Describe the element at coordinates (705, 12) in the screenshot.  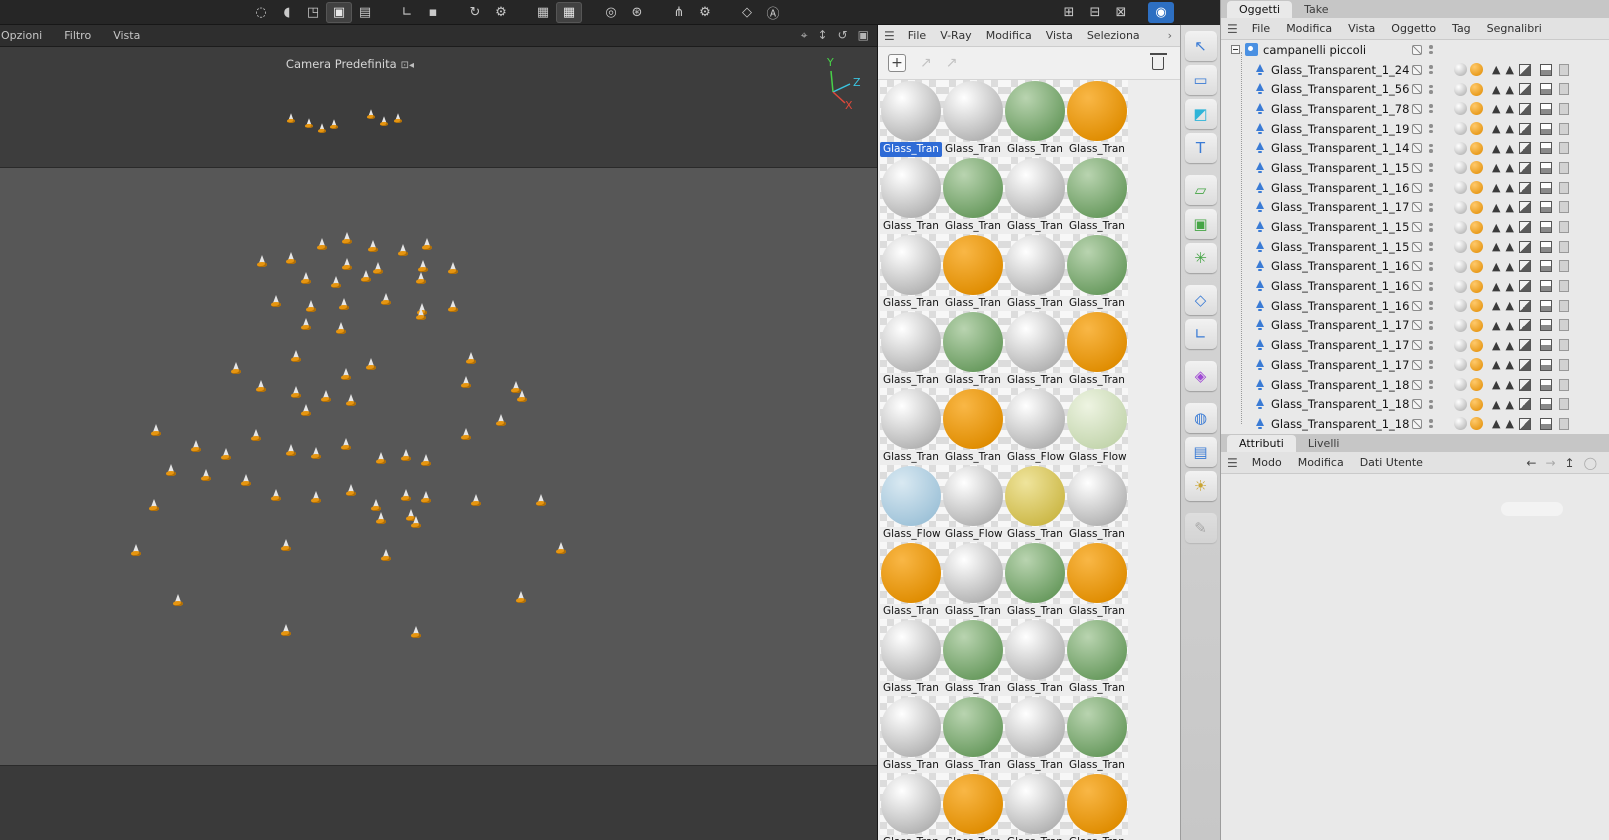
I see `tool-gear-icon: ⚙` at that location.